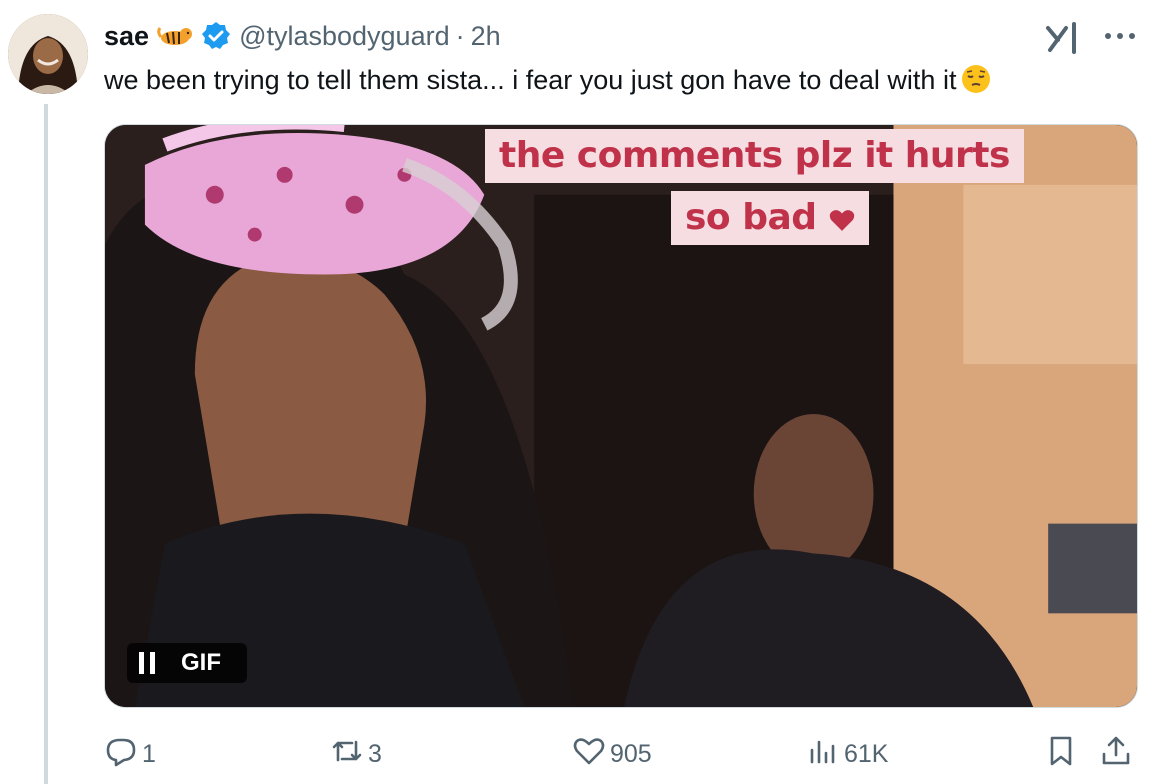 The width and height of the screenshot is (1158, 784). I want to click on gif-pause-badge: GIF, so click(187, 663).